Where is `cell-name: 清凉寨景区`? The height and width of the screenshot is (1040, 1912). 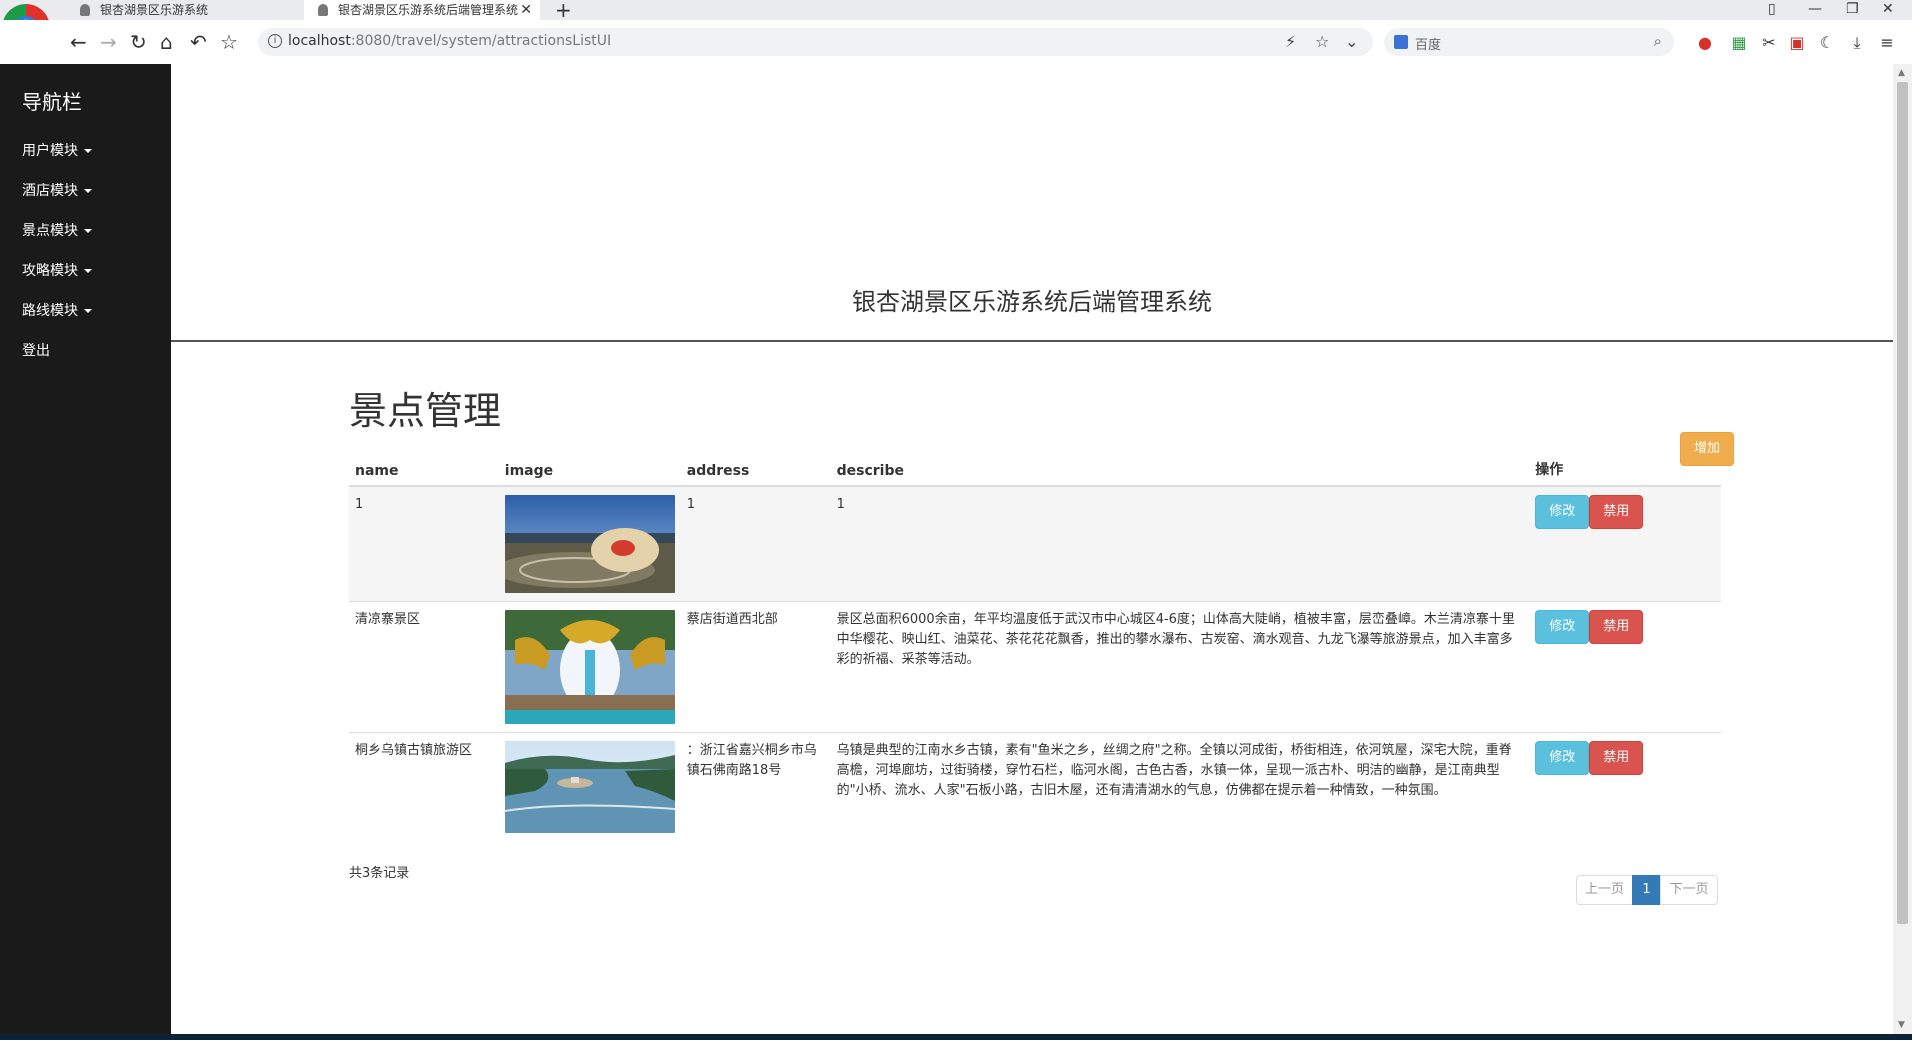
cell-name: 清凉寨景区 is located at coordinates (424, 667).